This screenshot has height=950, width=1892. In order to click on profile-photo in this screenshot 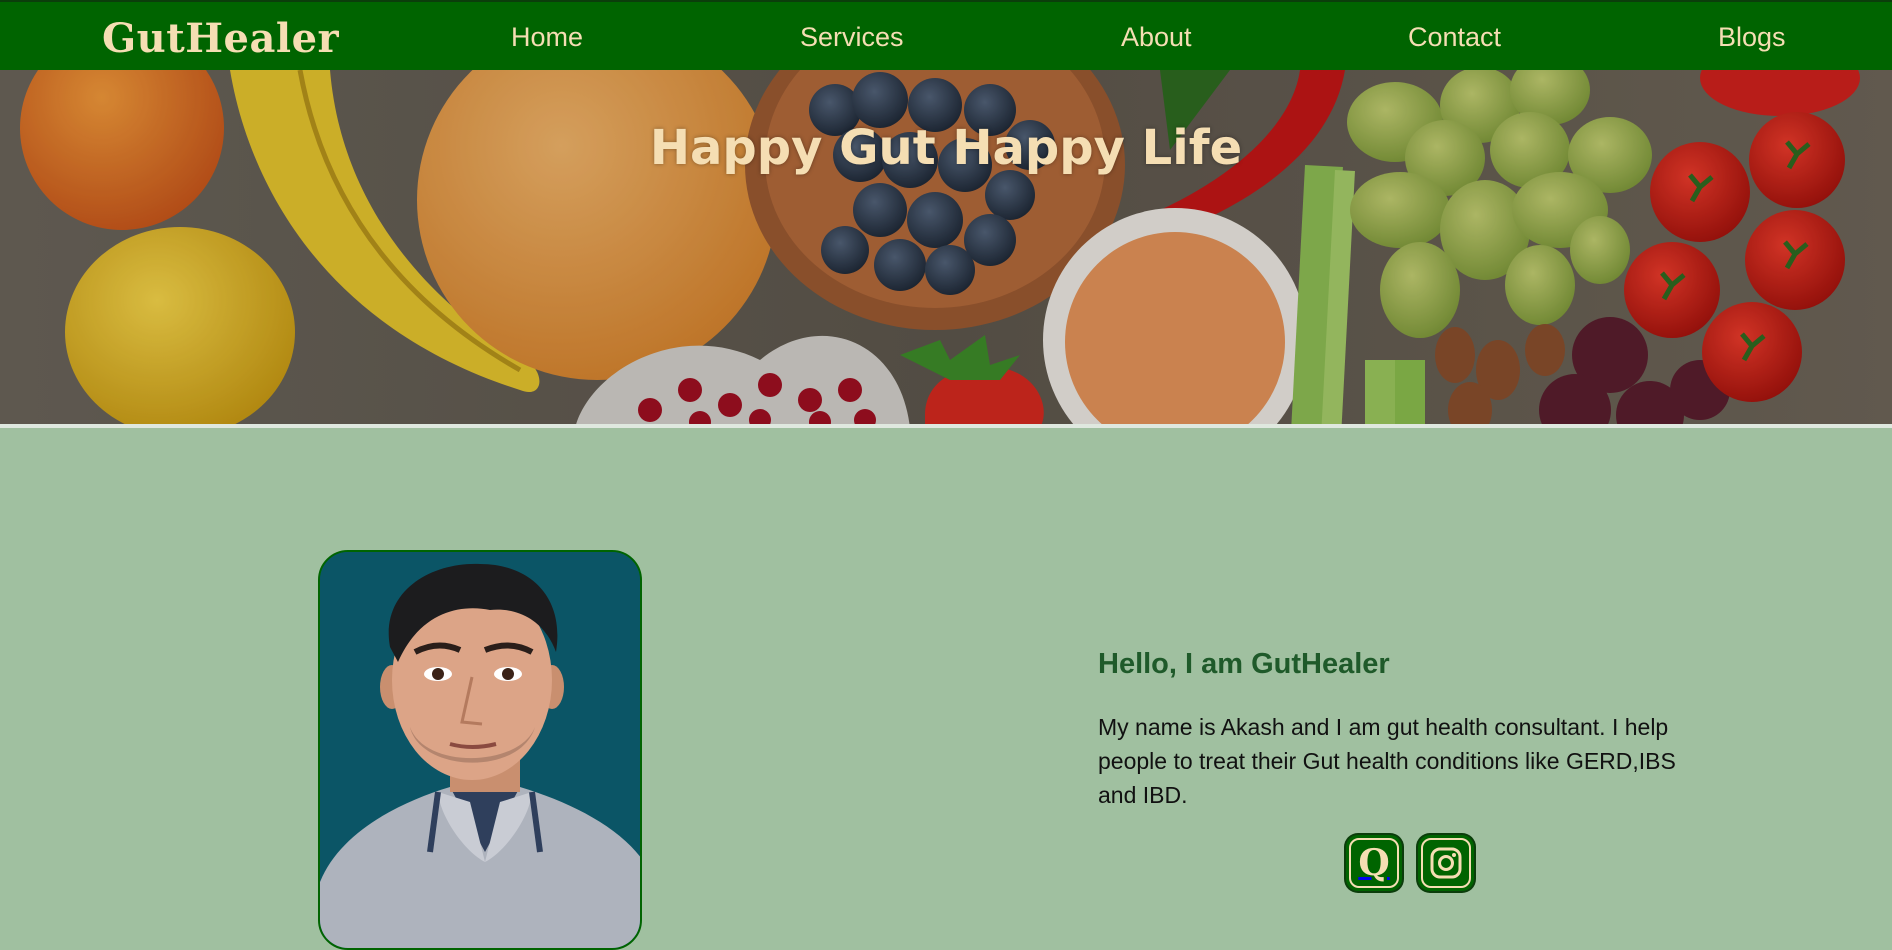, I will do `click(480, 750)`.